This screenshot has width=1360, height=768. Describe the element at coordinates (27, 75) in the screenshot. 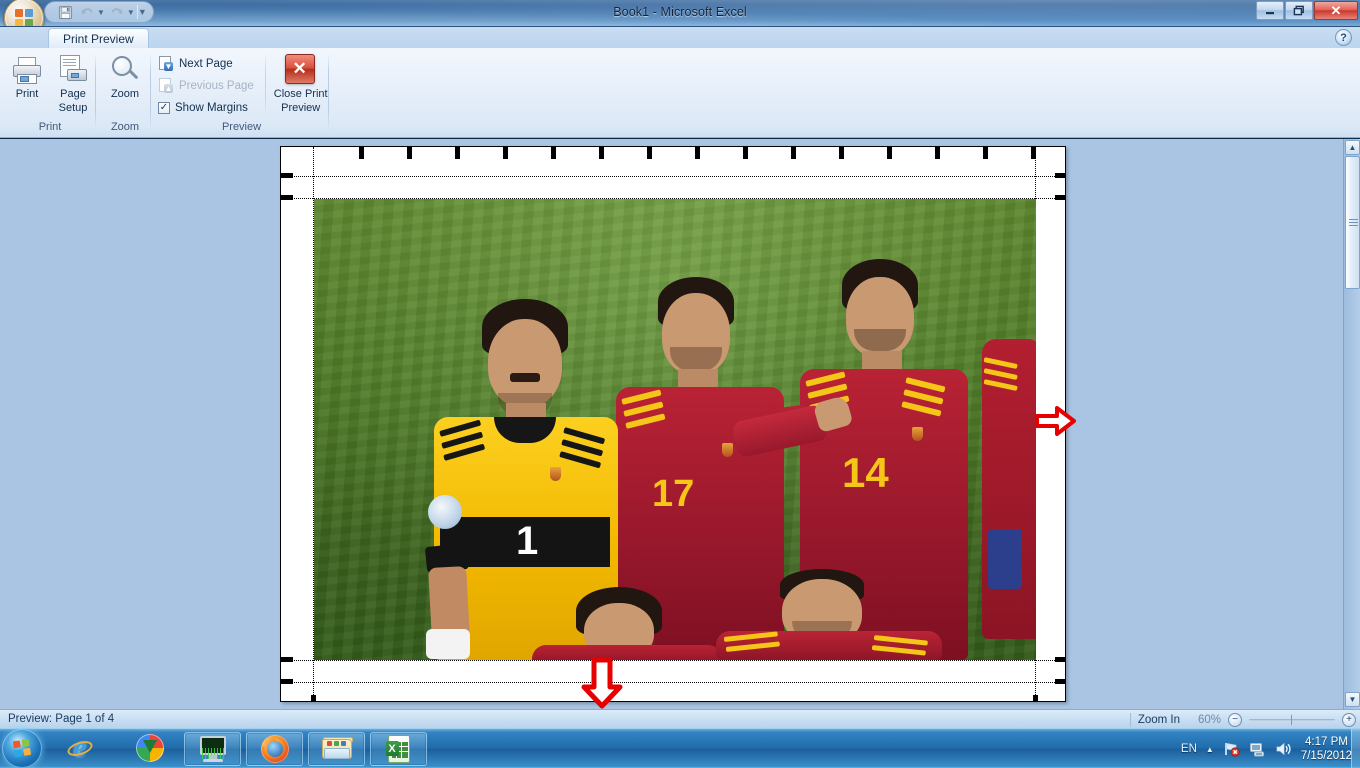

I see `print-button: Print` at that location.